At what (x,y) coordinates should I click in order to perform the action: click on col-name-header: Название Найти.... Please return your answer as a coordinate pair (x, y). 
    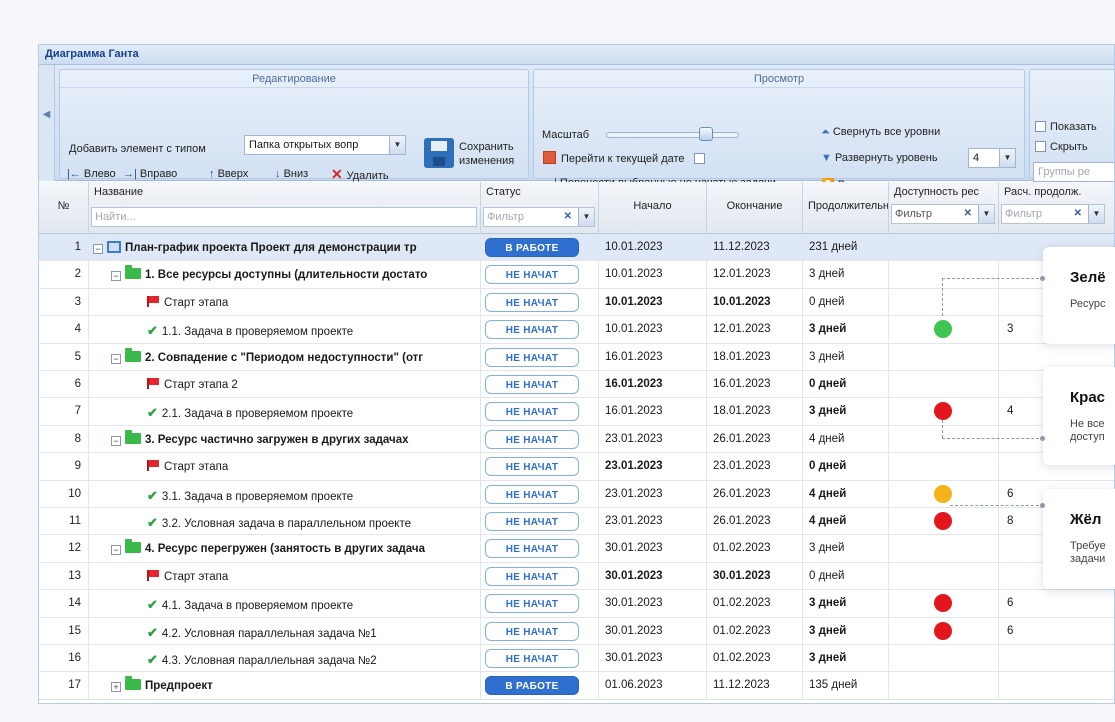
    Looking at the image, I should click on (285, 208).